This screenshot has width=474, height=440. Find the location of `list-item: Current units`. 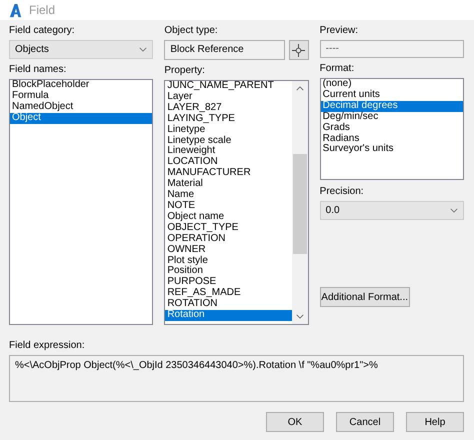

list-item: Current units is located at coordinates (391, 95).